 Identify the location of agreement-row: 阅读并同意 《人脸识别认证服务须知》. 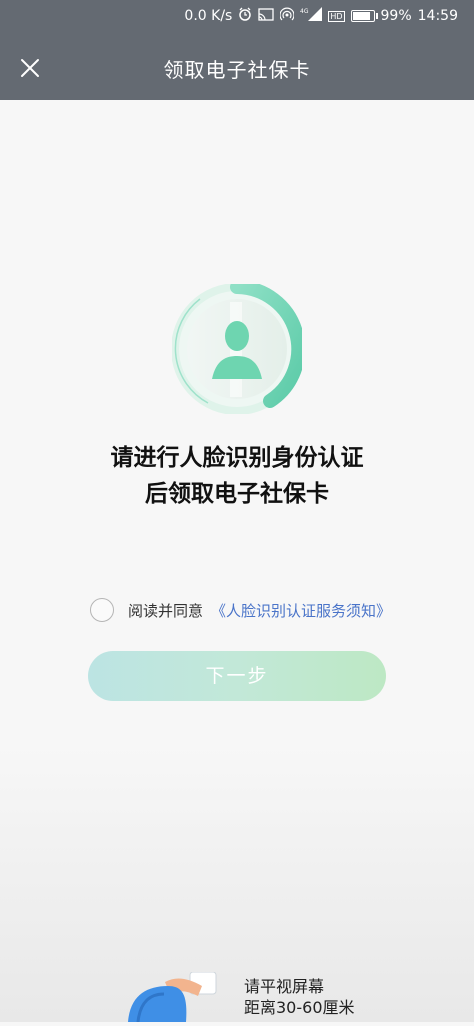
(240, 610).